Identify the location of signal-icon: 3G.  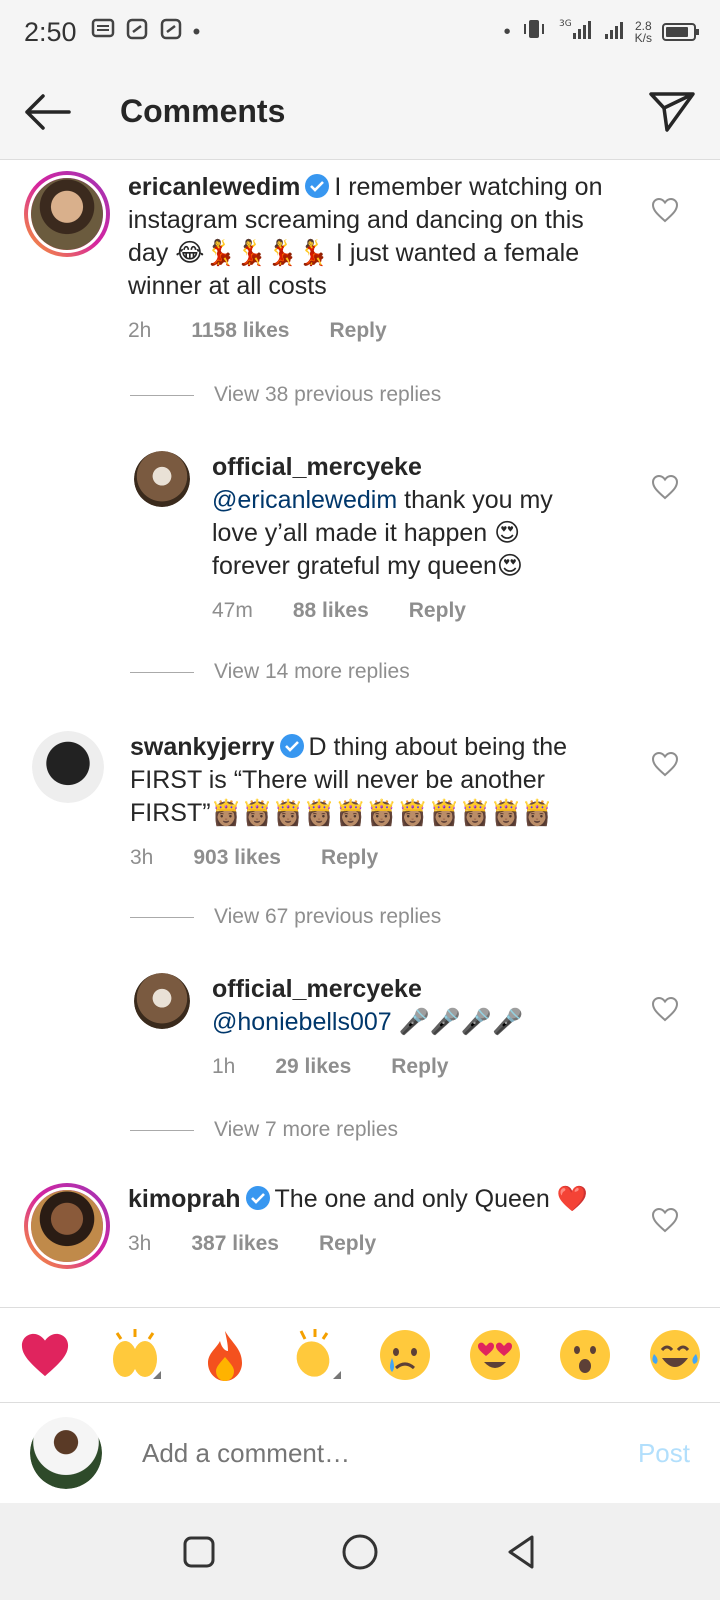
(575, 32).